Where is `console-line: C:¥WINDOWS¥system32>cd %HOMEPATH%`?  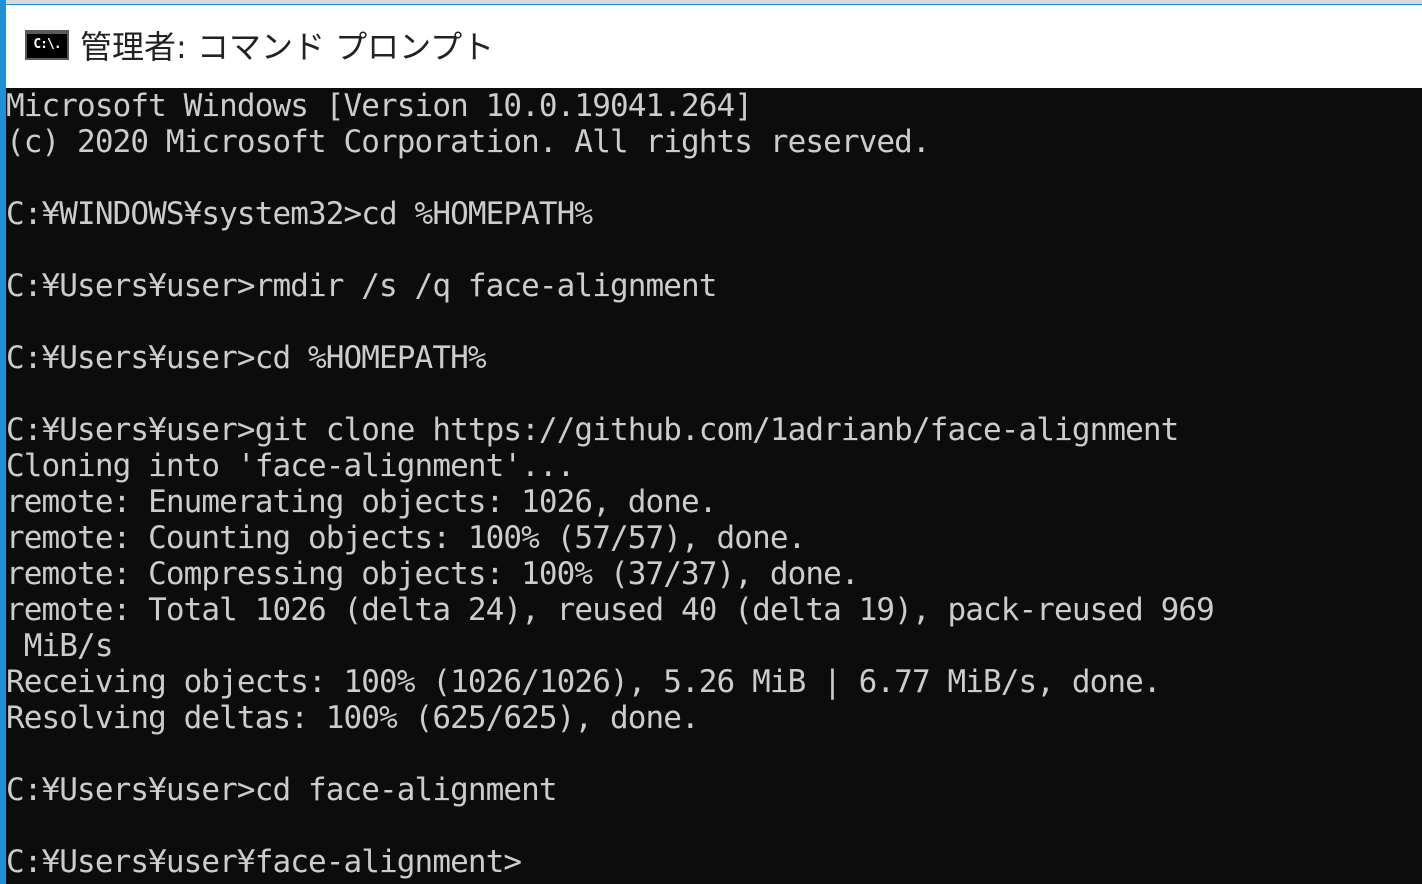 console-line: C:¥WINDOWS¥system32>cd %HOMEPATH% is located at coordinates (299, 214).